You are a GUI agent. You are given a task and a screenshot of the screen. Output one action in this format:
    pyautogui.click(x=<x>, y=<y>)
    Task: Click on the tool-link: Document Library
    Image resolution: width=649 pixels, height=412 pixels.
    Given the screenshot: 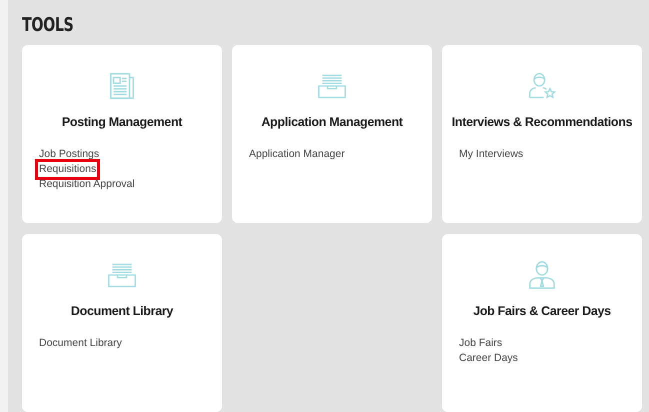 What is the action you would take?
    pyautogui.click(x=80, y=343)
    